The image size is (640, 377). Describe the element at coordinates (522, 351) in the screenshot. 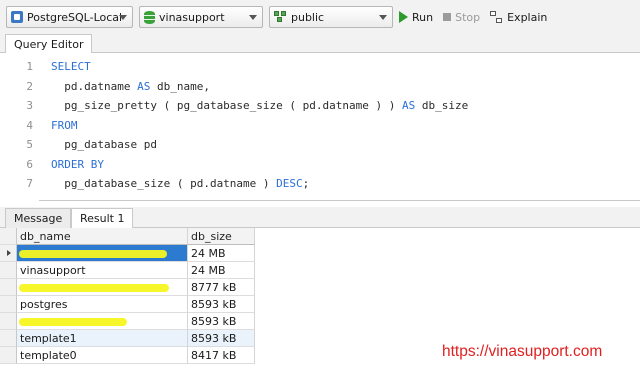

I see `watermark-url: https://vinasupport.com` at that location.